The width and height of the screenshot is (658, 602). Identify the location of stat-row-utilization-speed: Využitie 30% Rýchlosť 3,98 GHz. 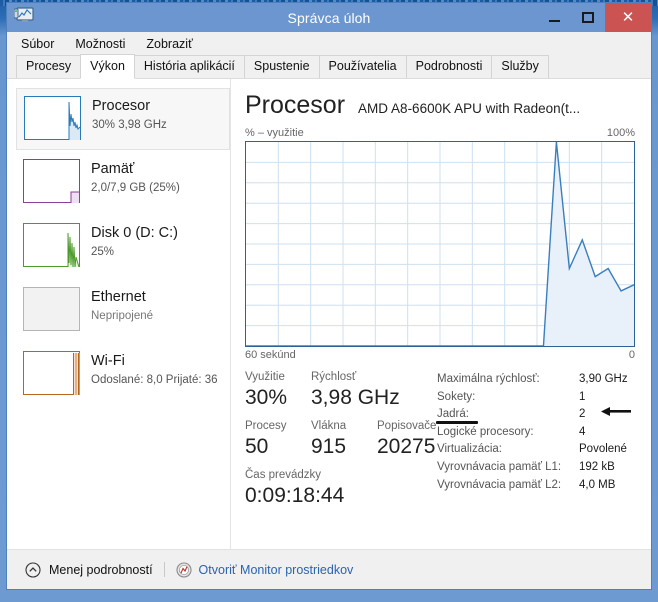
(341, 390).